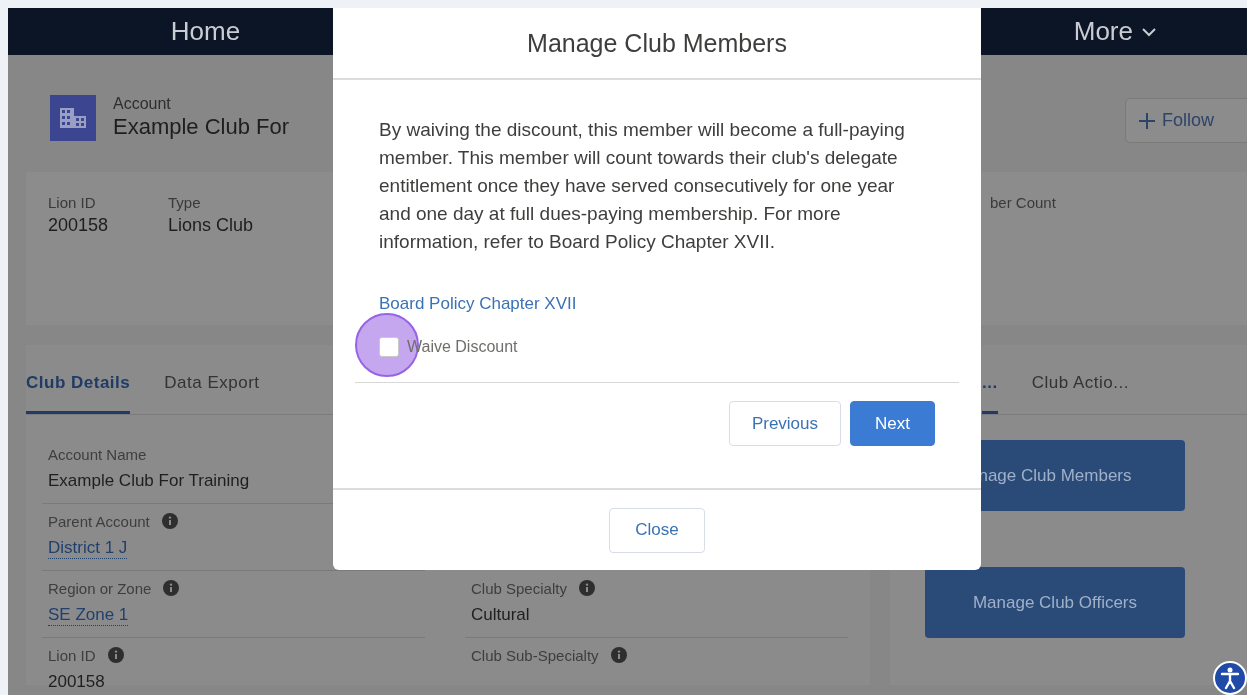 The width and height of the screenshot is (1247, 695). Describe the element at coordinates (212, 379) in the screenshot. I see `tab: Data Export` at that location.